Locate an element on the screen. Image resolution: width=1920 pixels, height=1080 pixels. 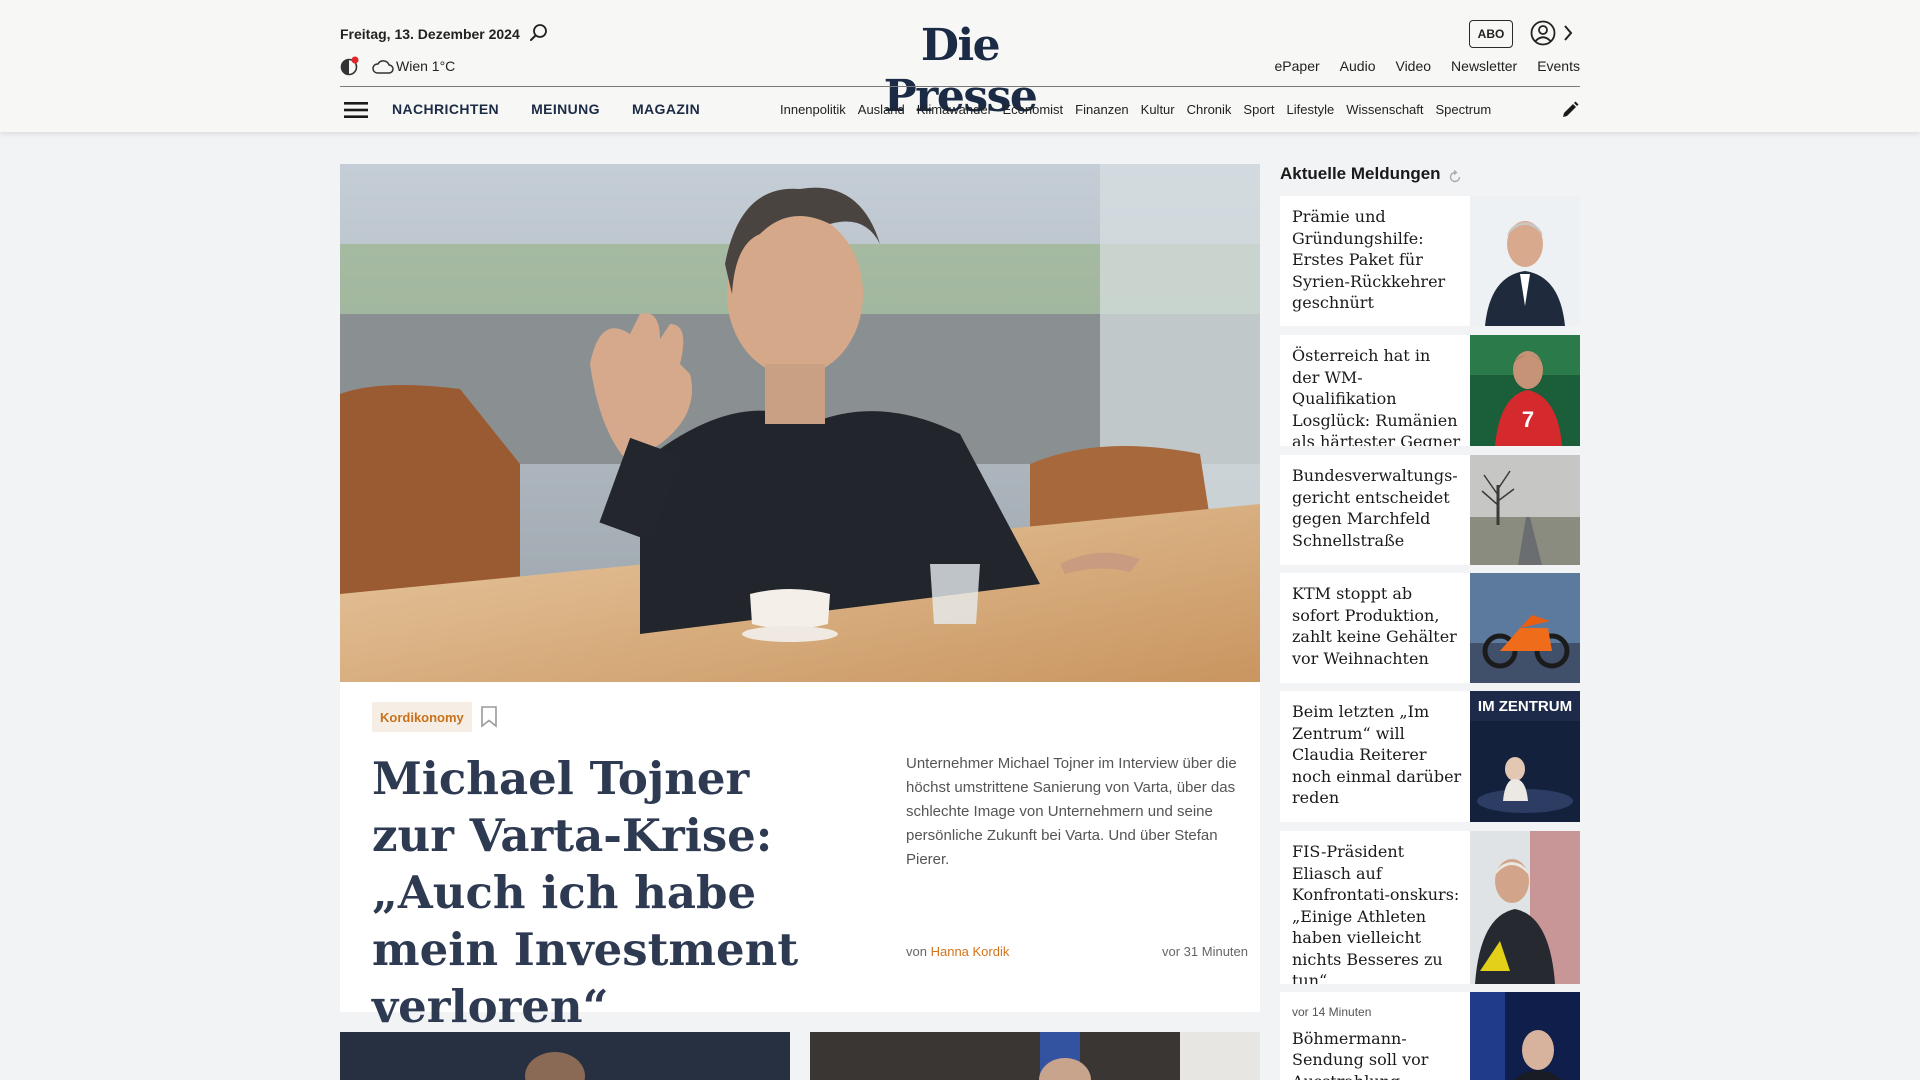
top-link-events: Events is located at coordinates (1558, 66).